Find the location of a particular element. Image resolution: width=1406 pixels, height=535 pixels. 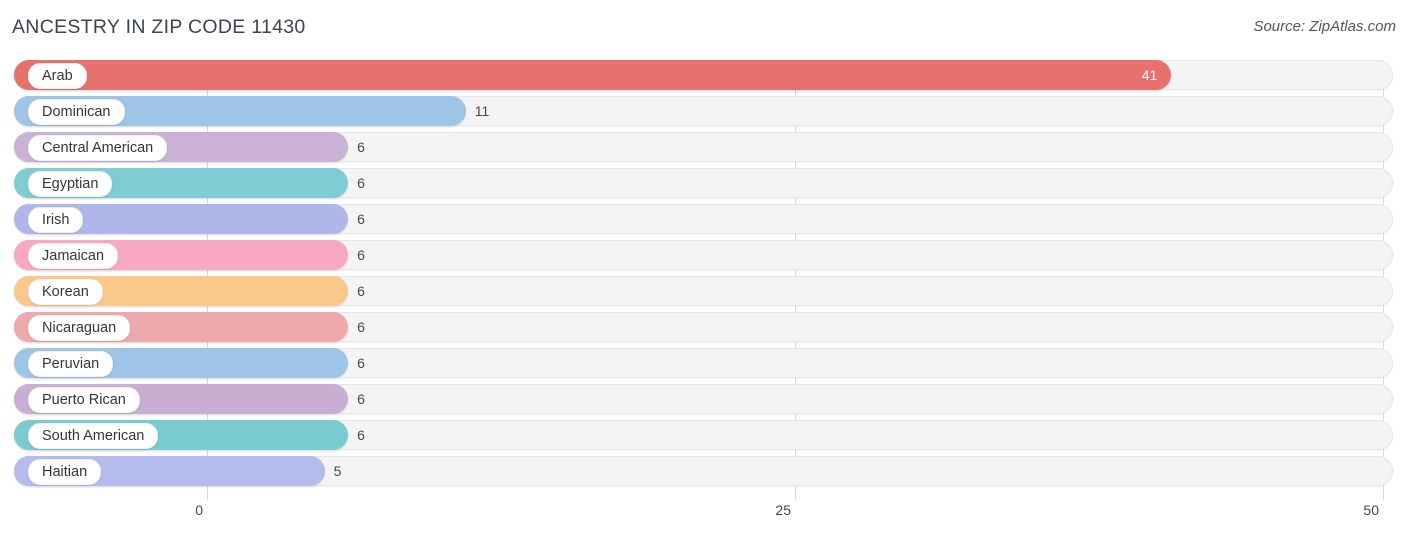

bar-category-label: Jamaican is located at coordinates (73, 256).